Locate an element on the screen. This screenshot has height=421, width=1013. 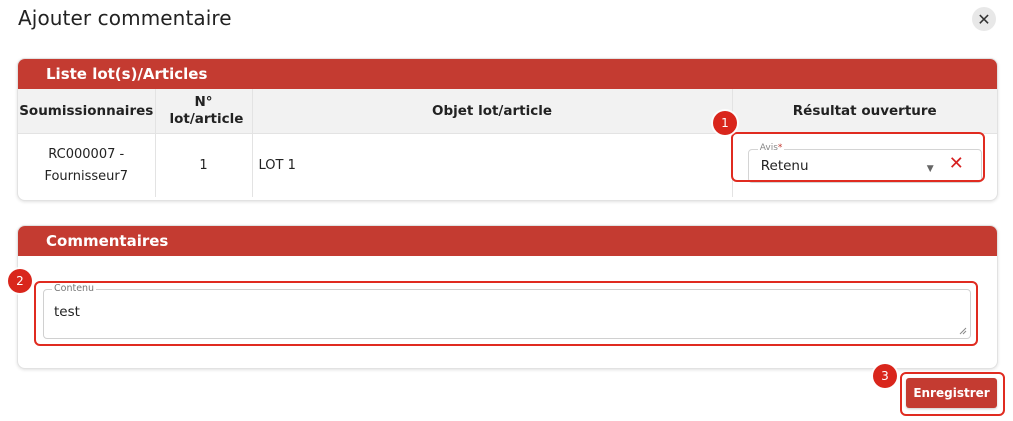
save-button: Enregistrer is located at coordinates (951, 393).